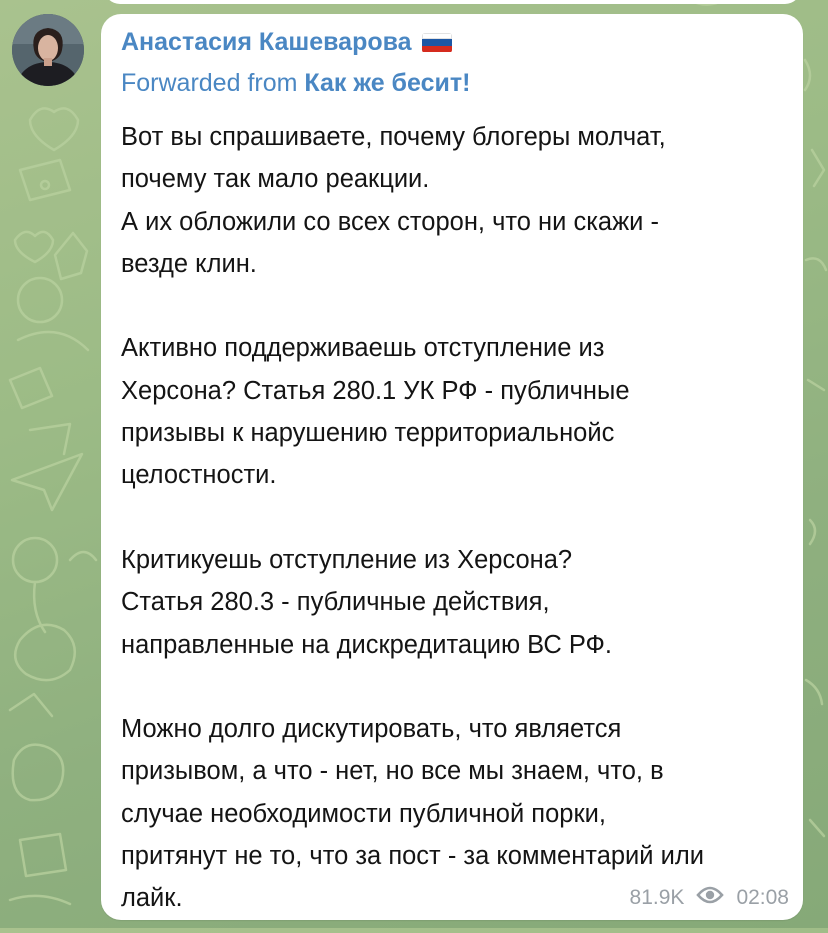  I want to click on previous-message-bubble, so click(452, 2).